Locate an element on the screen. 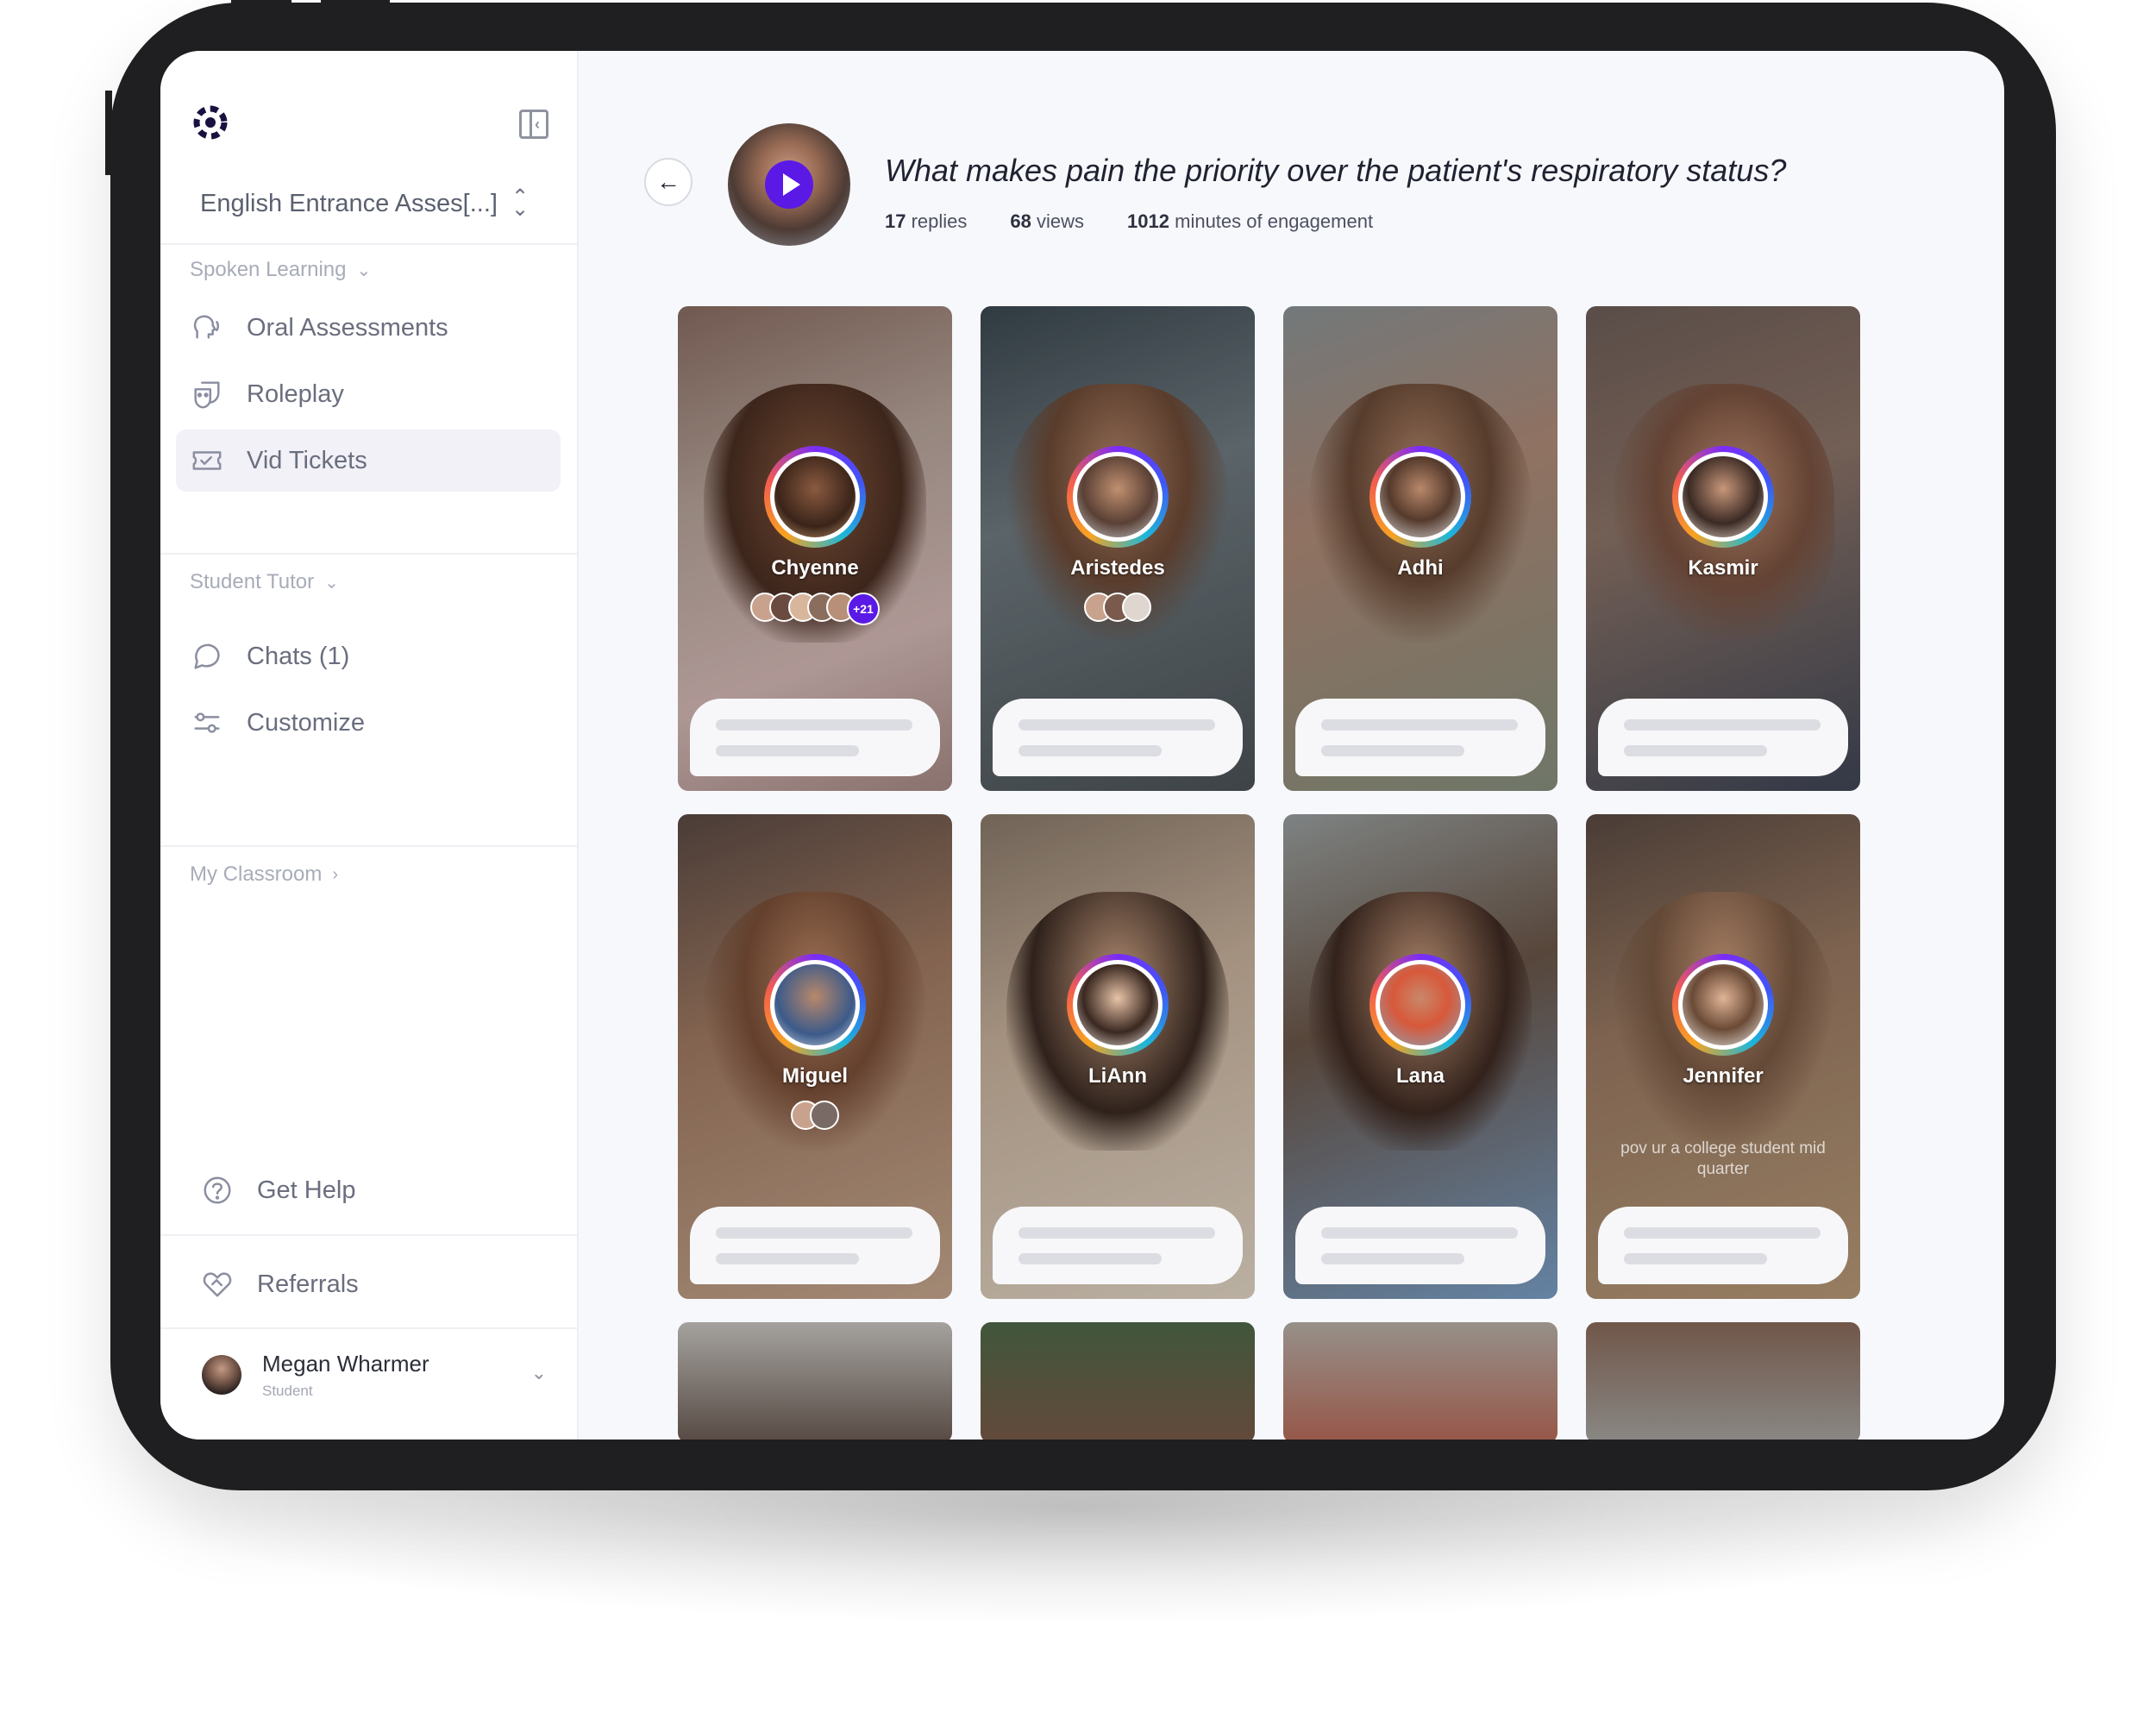 The image size is (2156, 1725). student-name: Chyenne is located at coordinates (815, 568).